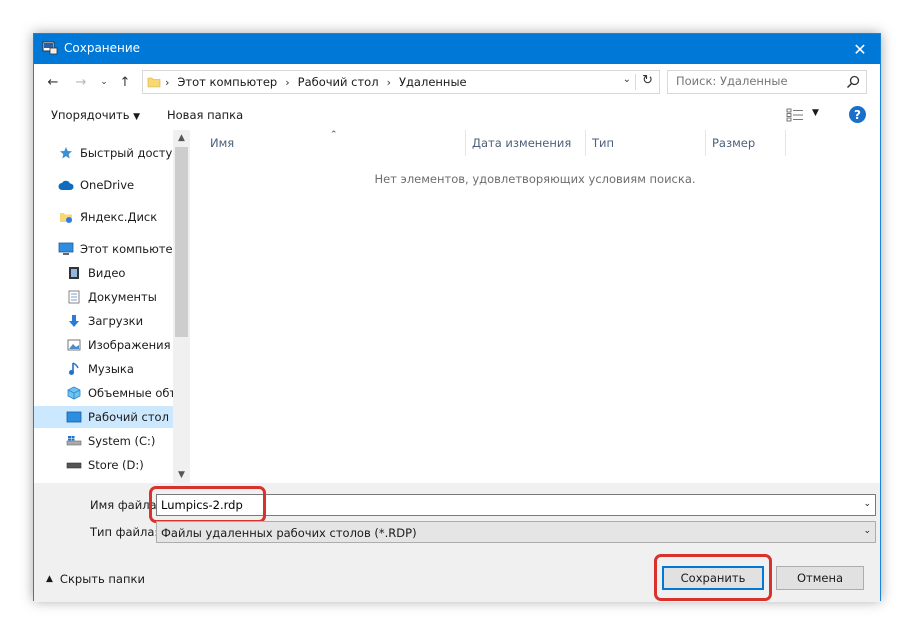 This screenshot has height=634, width=913. What do you see at coordinates (119, 217) in the screenshot?
I see `sidebar-item-label: Яндекс.Диск` at bounding box center [119, 217].